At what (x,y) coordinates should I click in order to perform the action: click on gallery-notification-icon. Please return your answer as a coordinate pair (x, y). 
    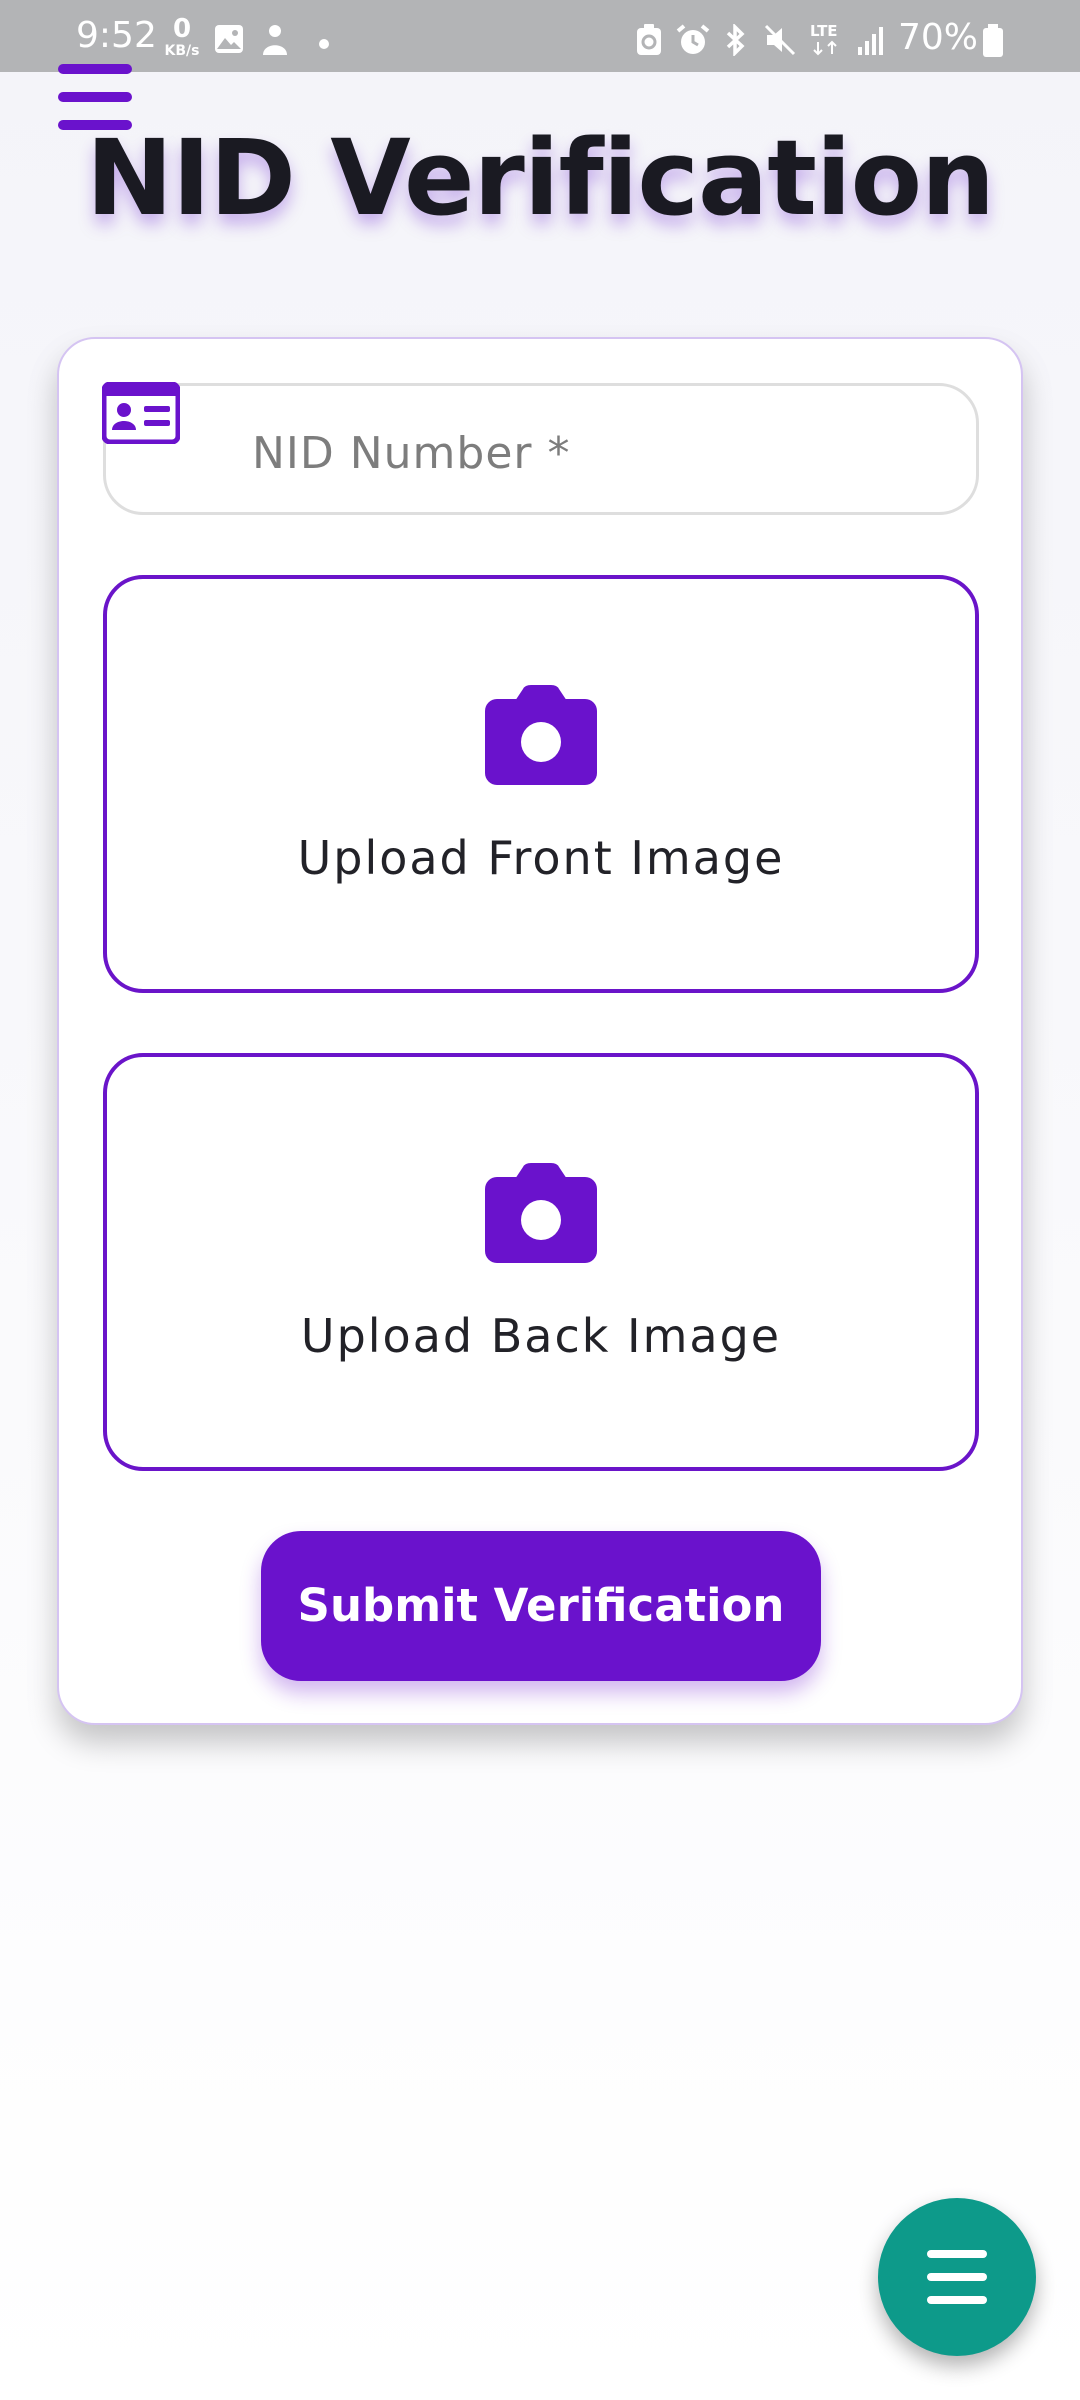
    Looking at the image, I should click on (229, 39).